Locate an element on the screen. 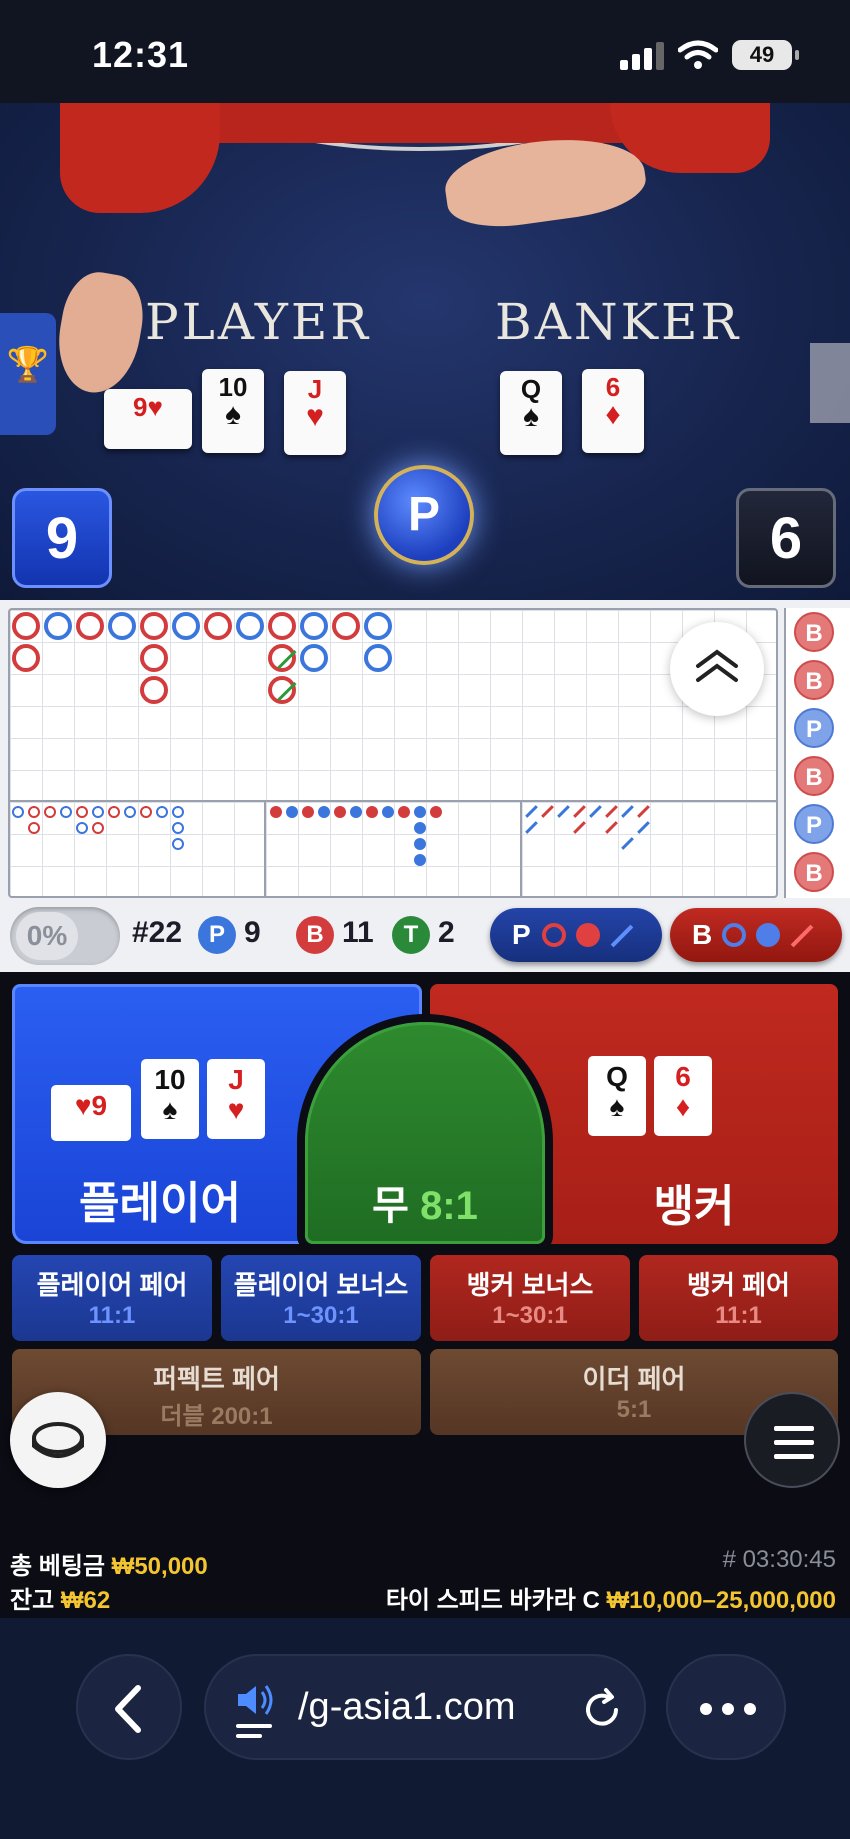  tie-odds: 8:1 is located at coordinates (449, 1206).